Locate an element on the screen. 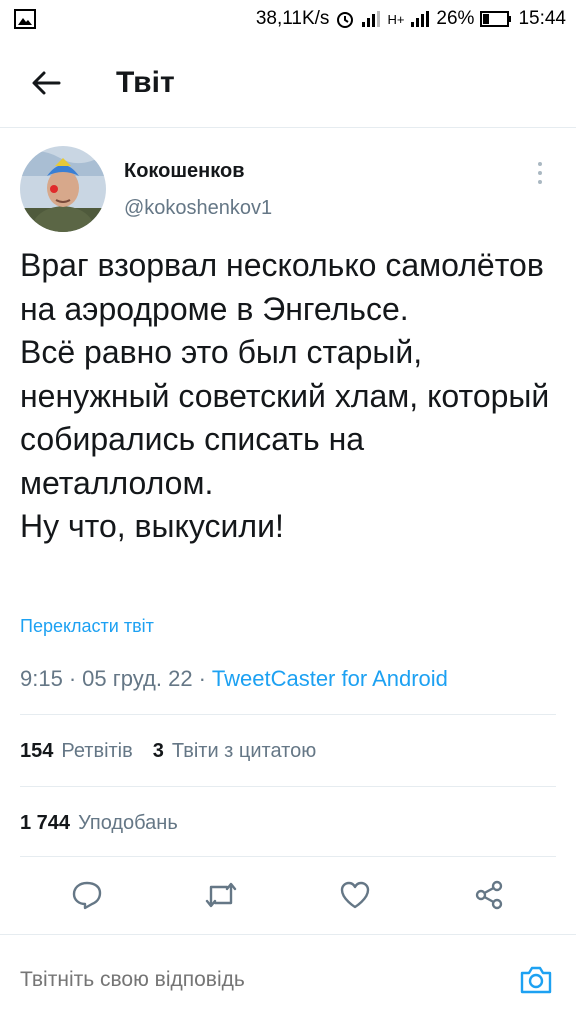 The height and width of the screenshot is (1024, 576). like-stats: 1 744 Уподобань is located at coordinates (99, 823).